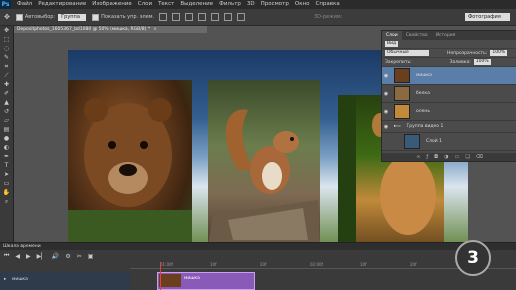 The height and width of the screenshot is (290, 516). What do you see at coordinates (449, 112) in the screenshot?
I see `layer-row-deer: ◉ олень` at bounding box center [449, 112].